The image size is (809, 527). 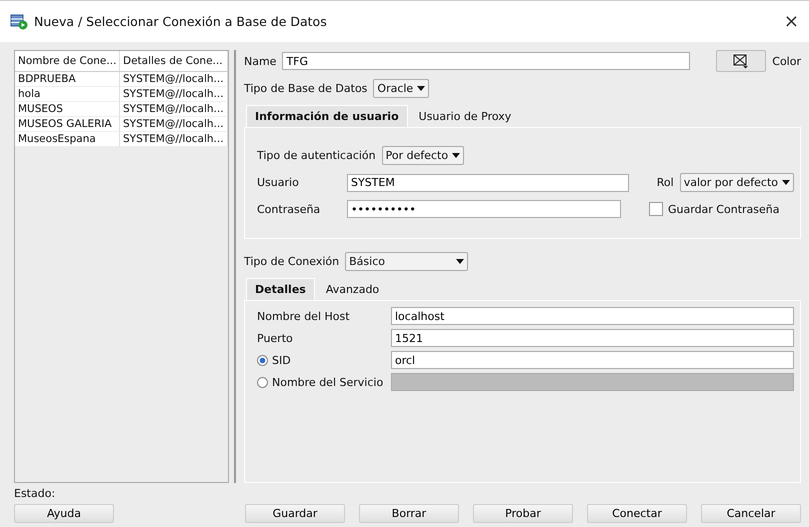 I want to click on status-label: Estado:, so click(x=35, y=493).